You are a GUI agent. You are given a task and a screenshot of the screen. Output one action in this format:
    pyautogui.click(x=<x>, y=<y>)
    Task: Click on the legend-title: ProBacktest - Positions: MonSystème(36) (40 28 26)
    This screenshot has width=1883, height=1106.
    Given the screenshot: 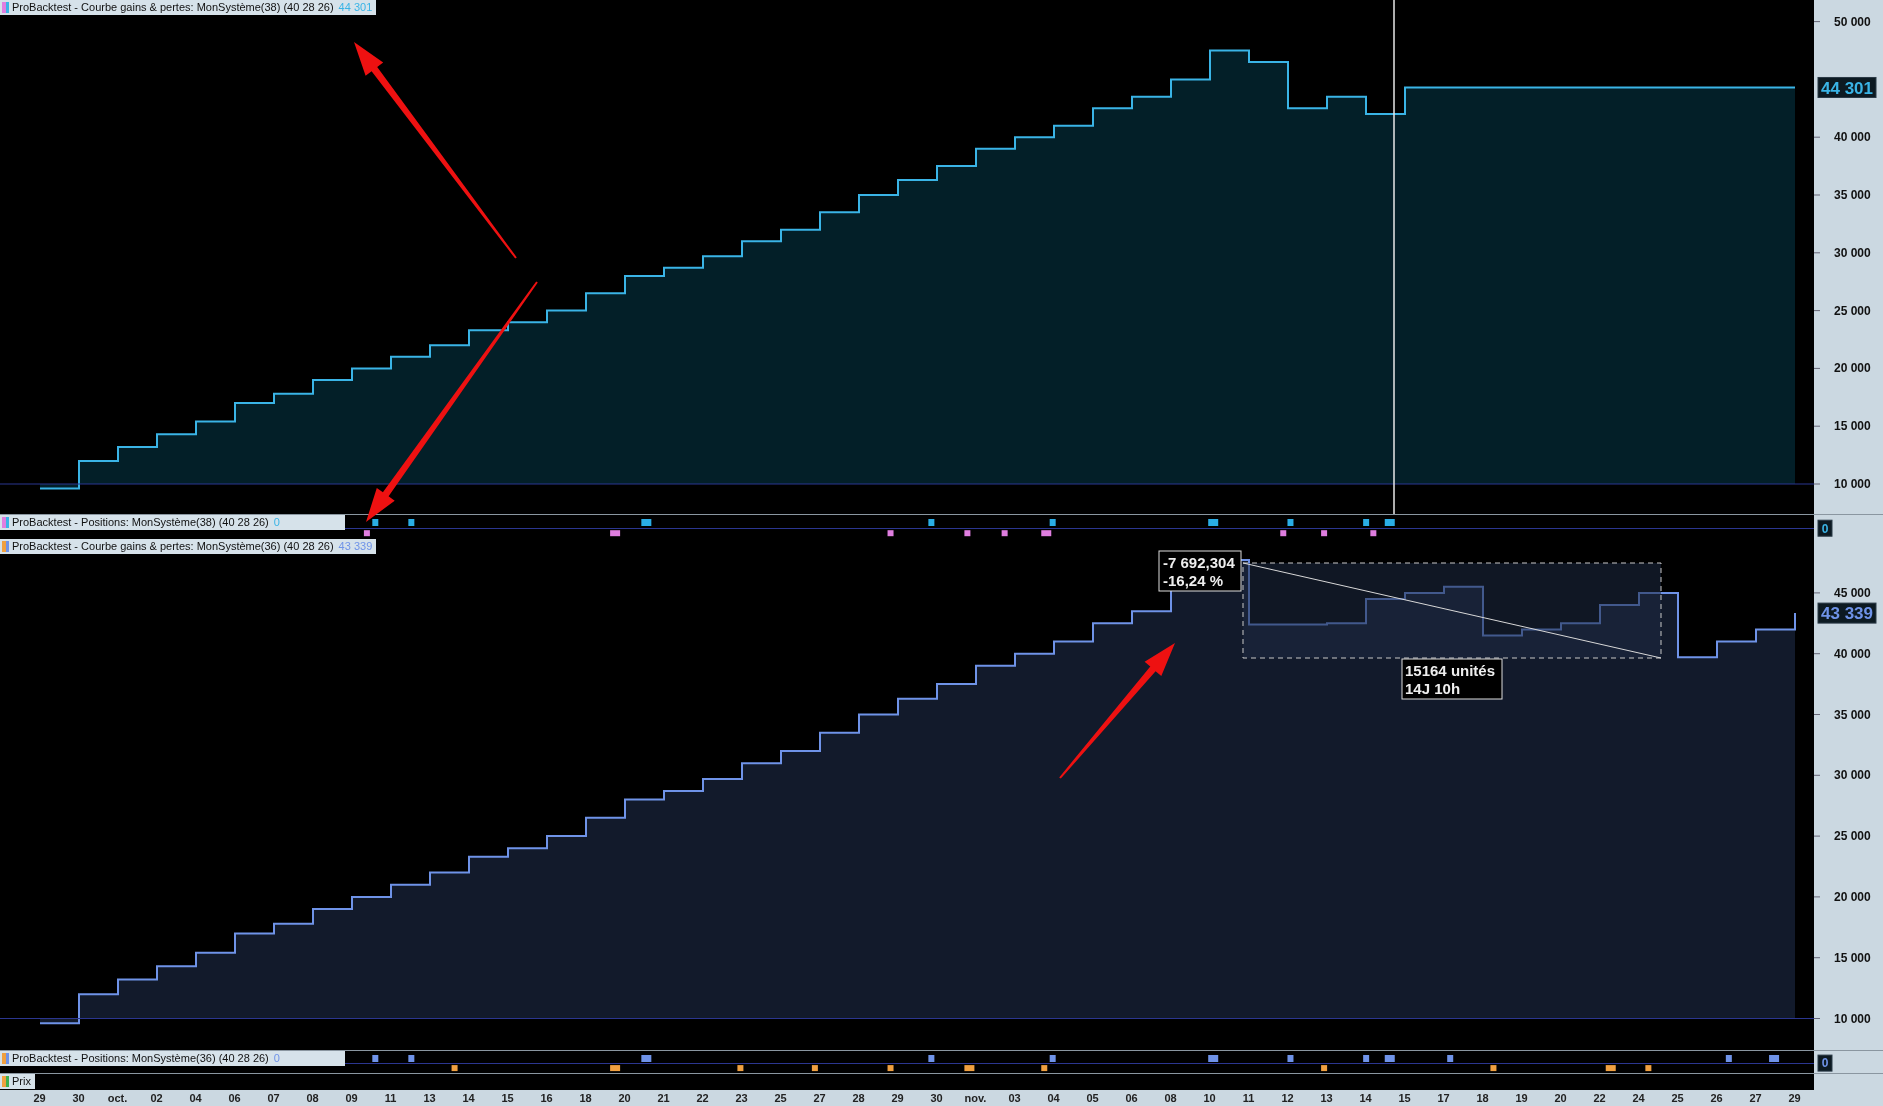 What is the action you would take?
    pyautogui.click(x=140, y=1058)
    